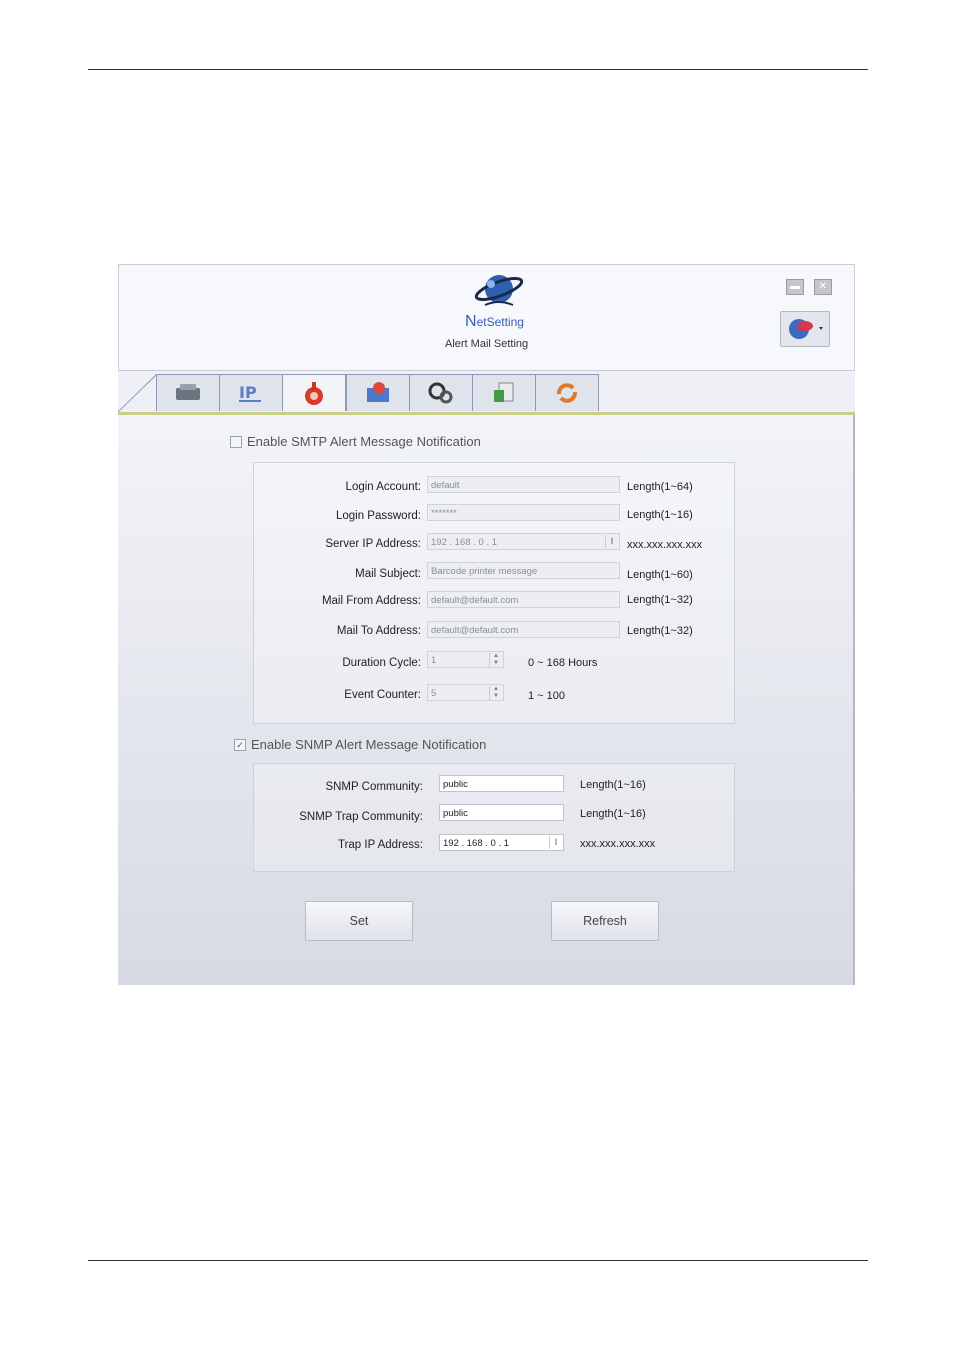 This screenshot has height=1350, width=954. Describe the element at coordinates (660, 631) in the screenshot. I see `mail-to-hint: Length(1~32)` at that location.